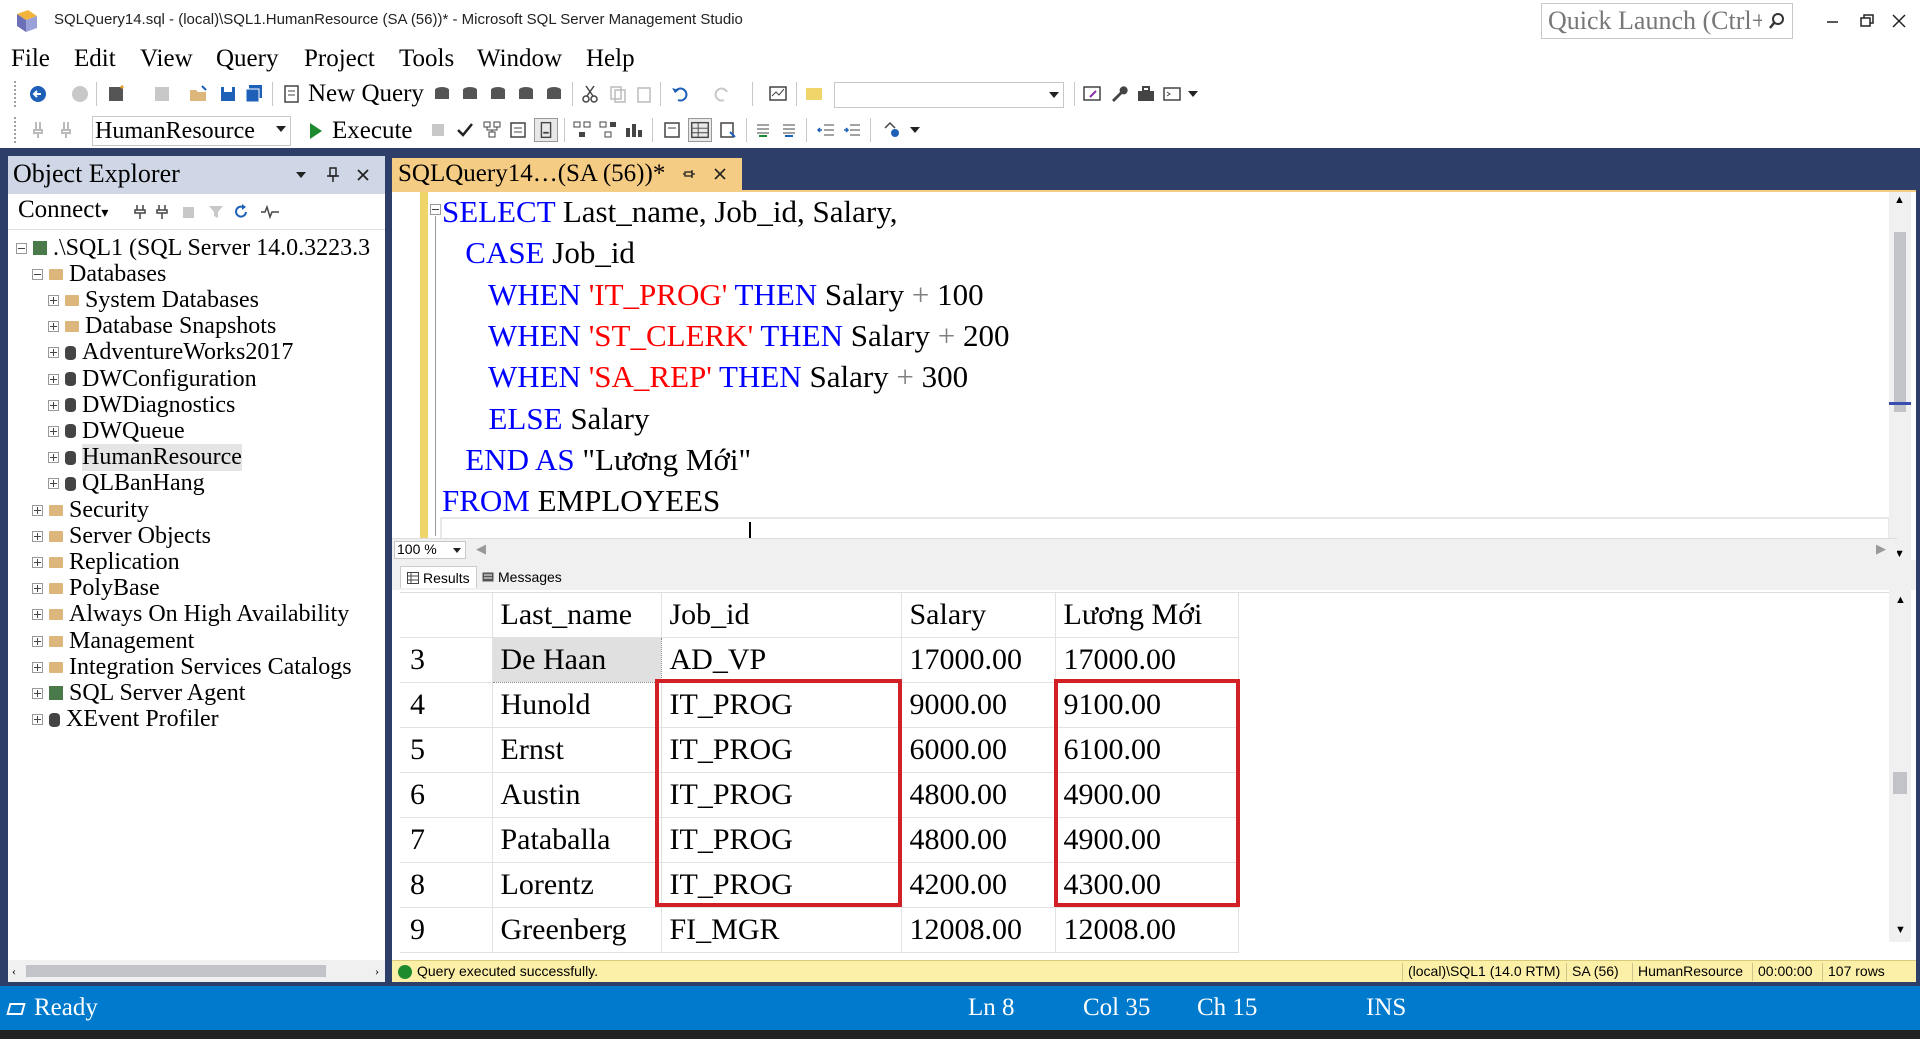  What do you see at coordinates (166, 59) in the screenshot?
I see `menu-view: View` at bounding box center [166, 59].